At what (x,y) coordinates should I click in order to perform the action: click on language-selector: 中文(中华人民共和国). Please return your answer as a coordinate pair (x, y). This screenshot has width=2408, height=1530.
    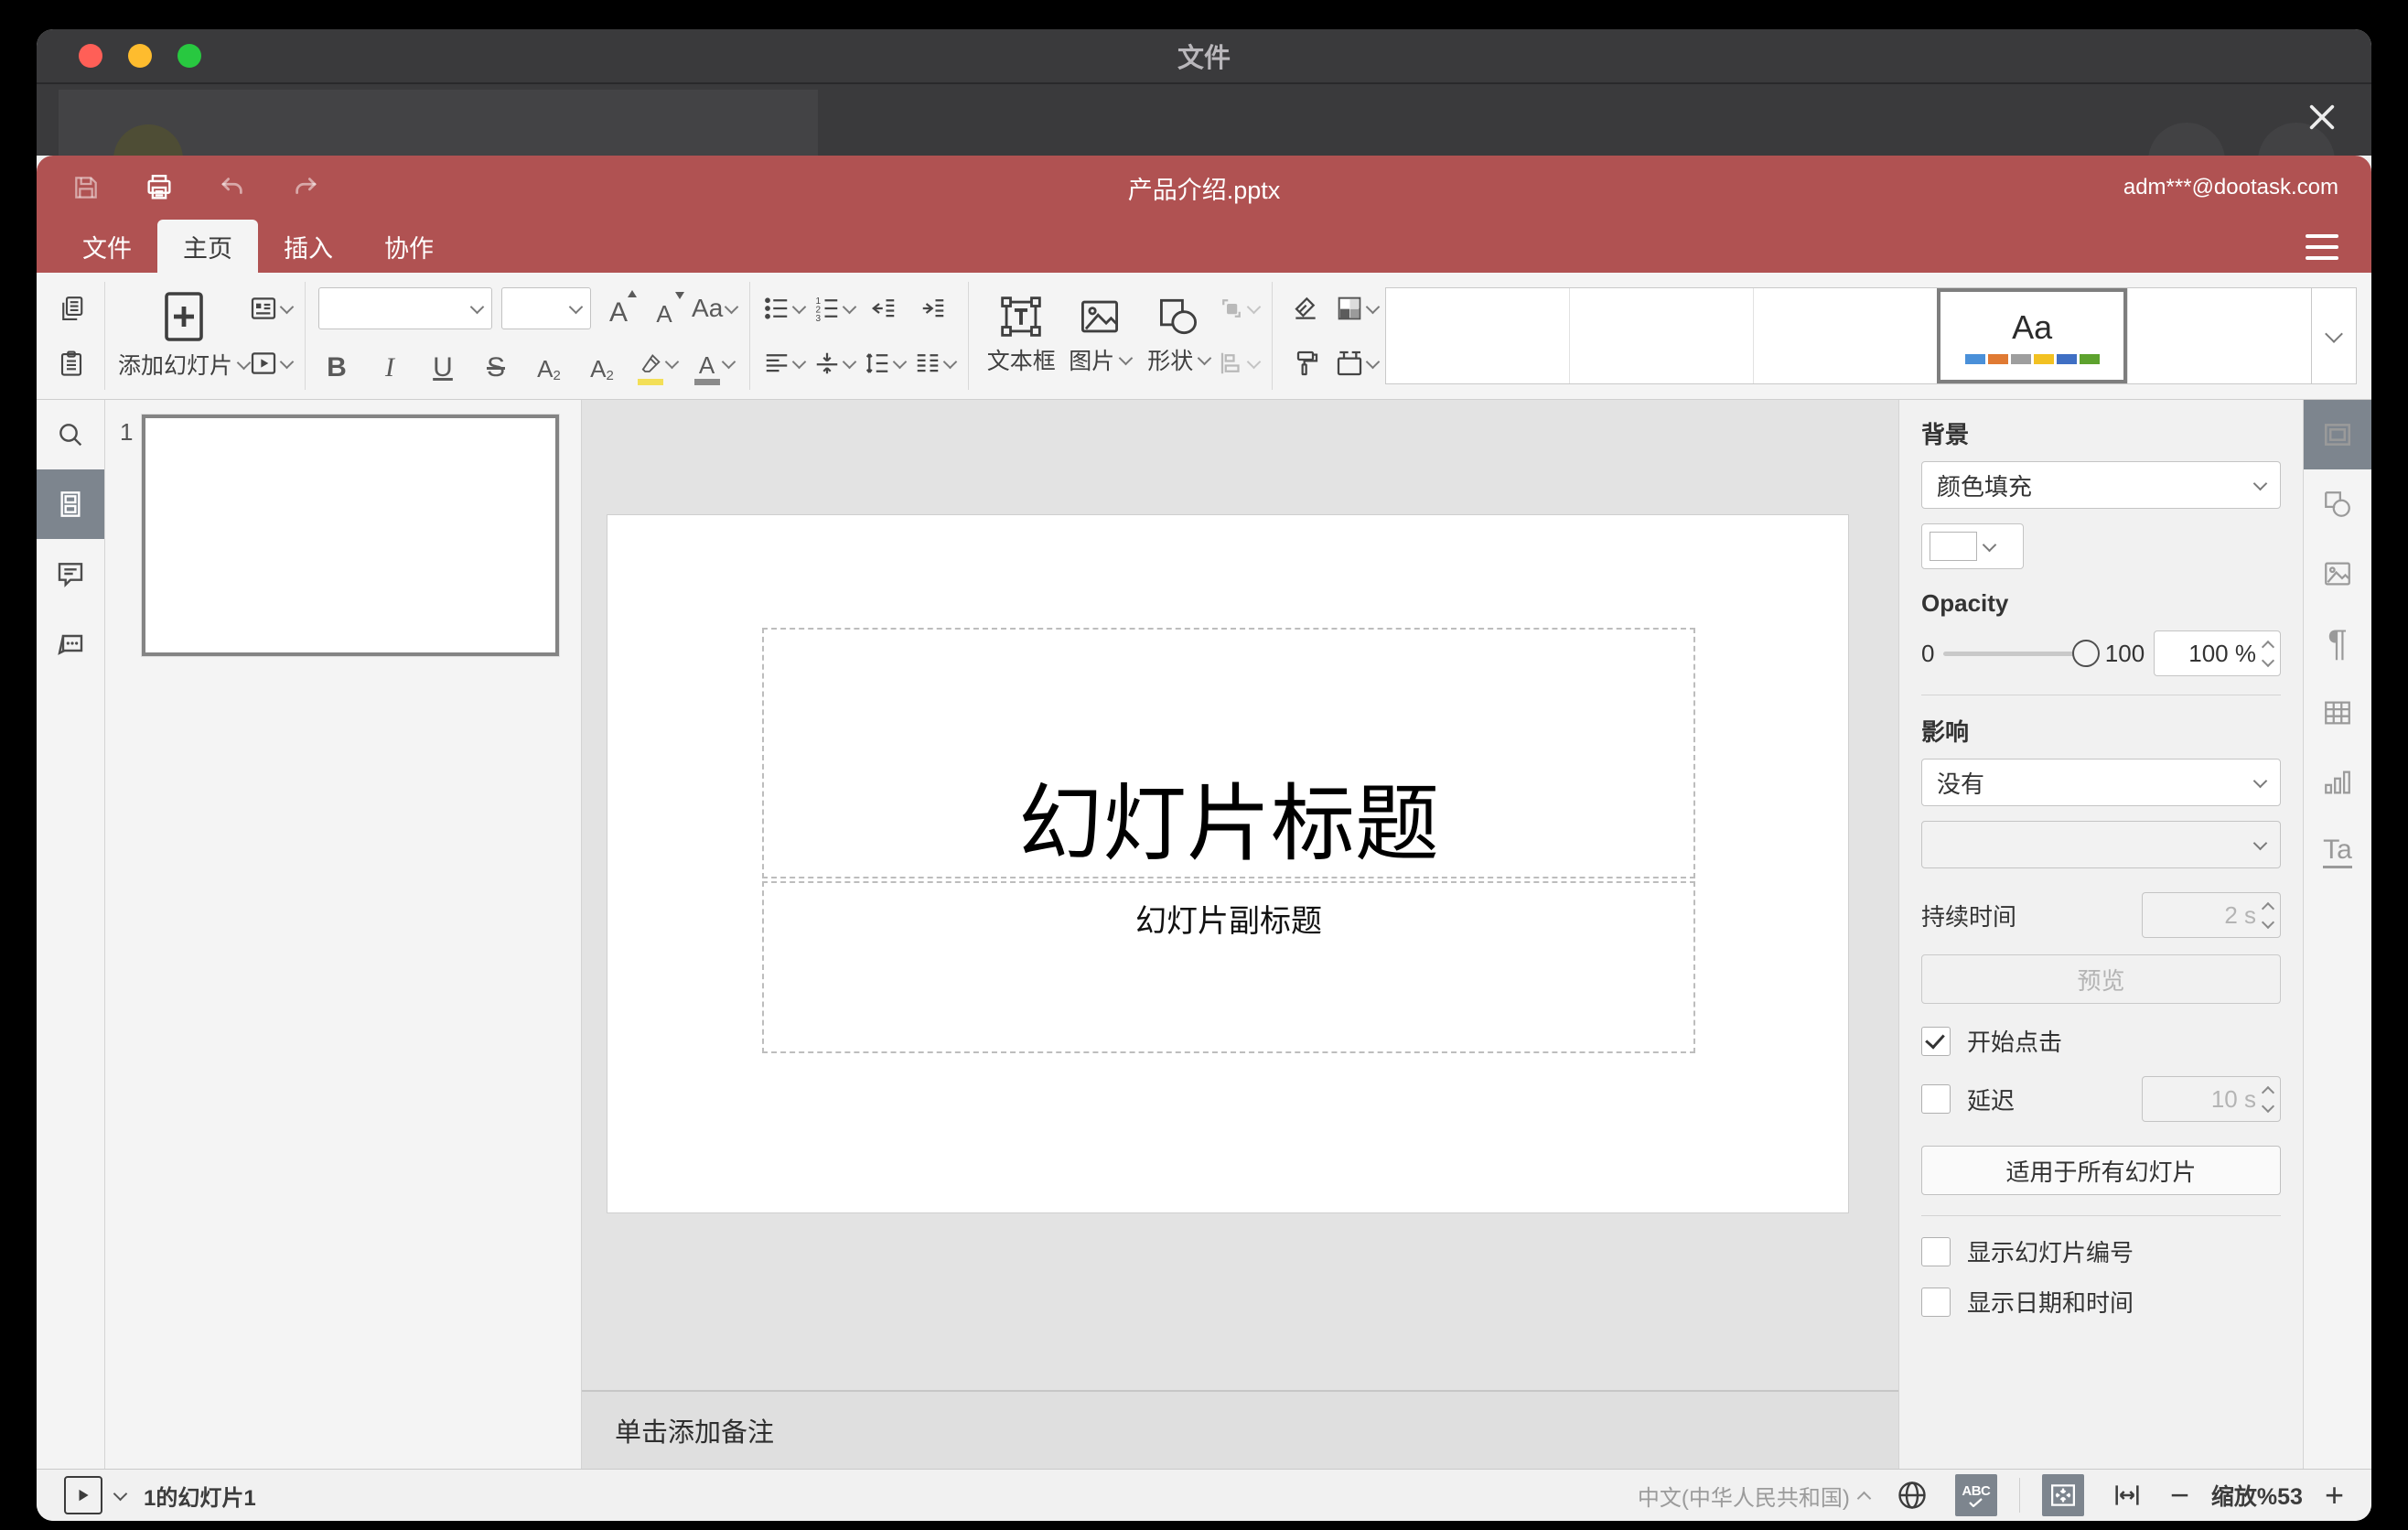
    Looking at the image, I should click on (1755, 1496).